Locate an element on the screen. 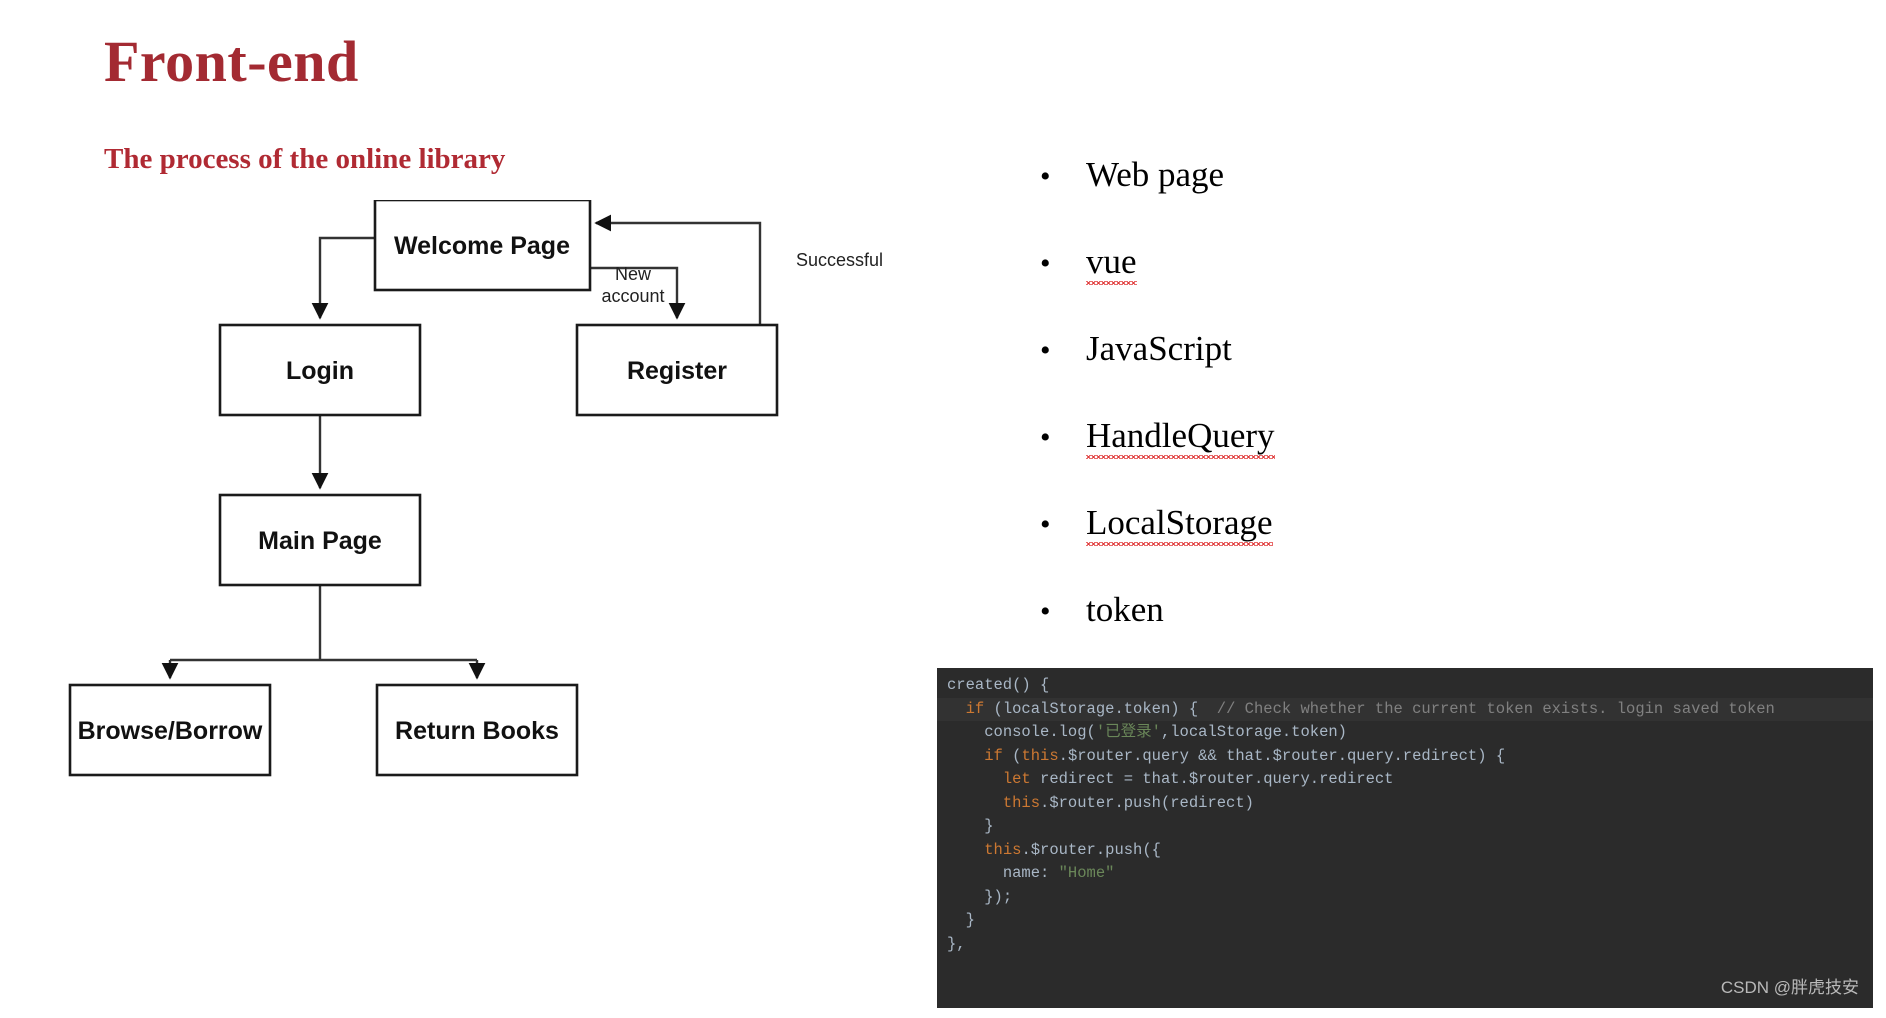  code-token: .$router.push({ is located at coordinates (1091, 849).